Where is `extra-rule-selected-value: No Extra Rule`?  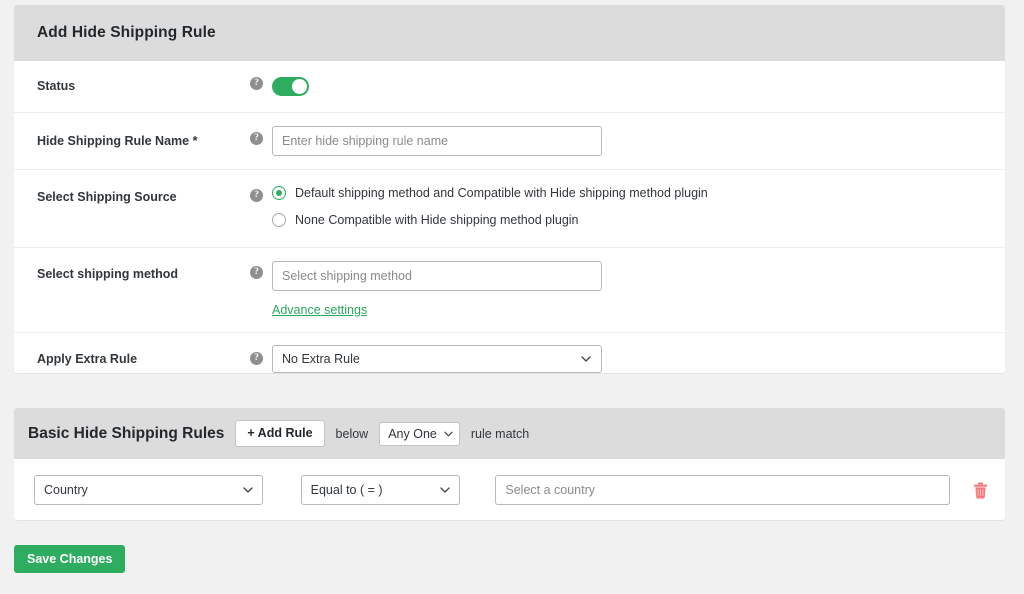
extra-rule-selected-value: No Extra Rule is located at coordinates (321, 359).